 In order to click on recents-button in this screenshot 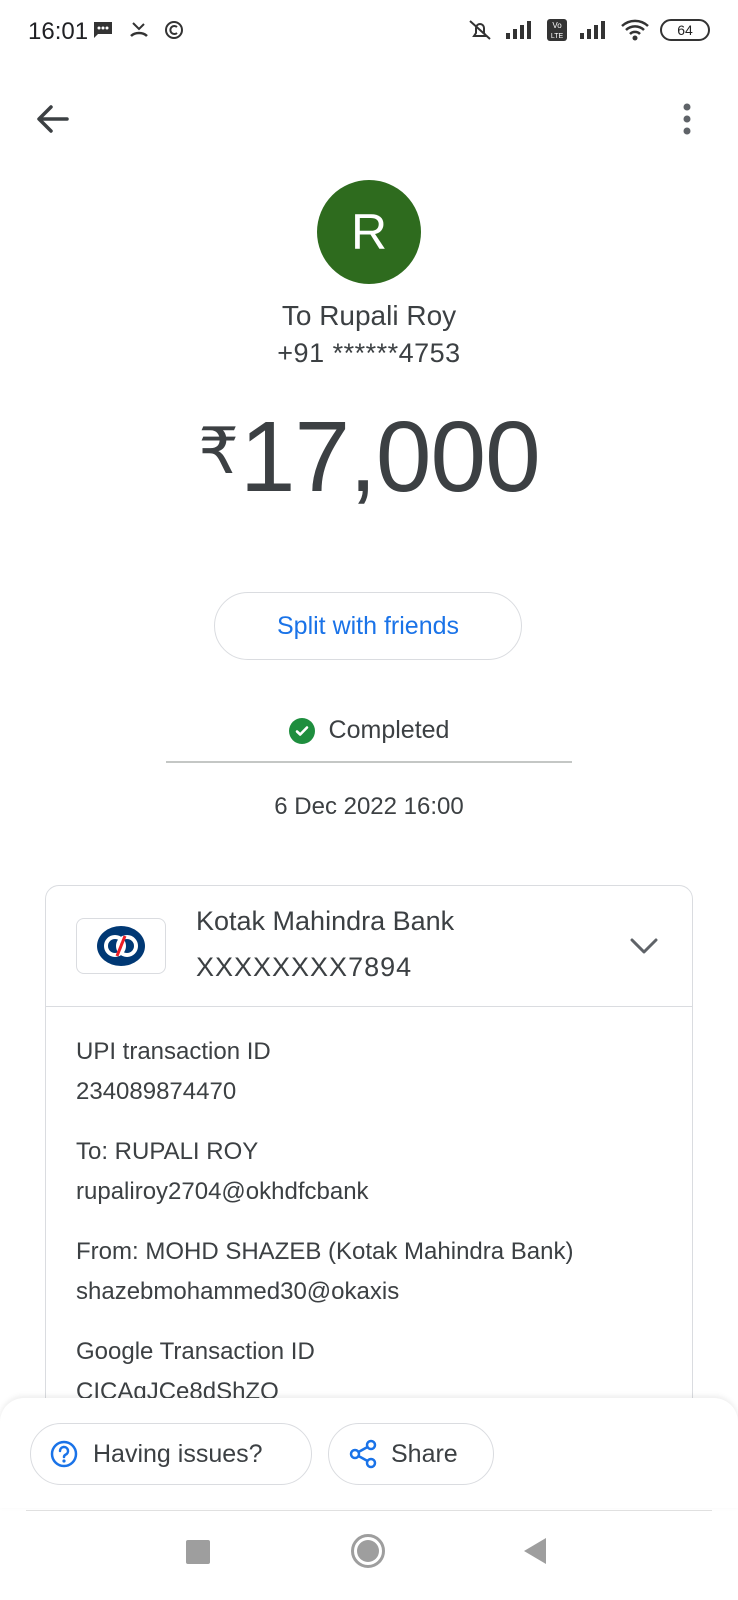, I will do `click(198, 1552)`.